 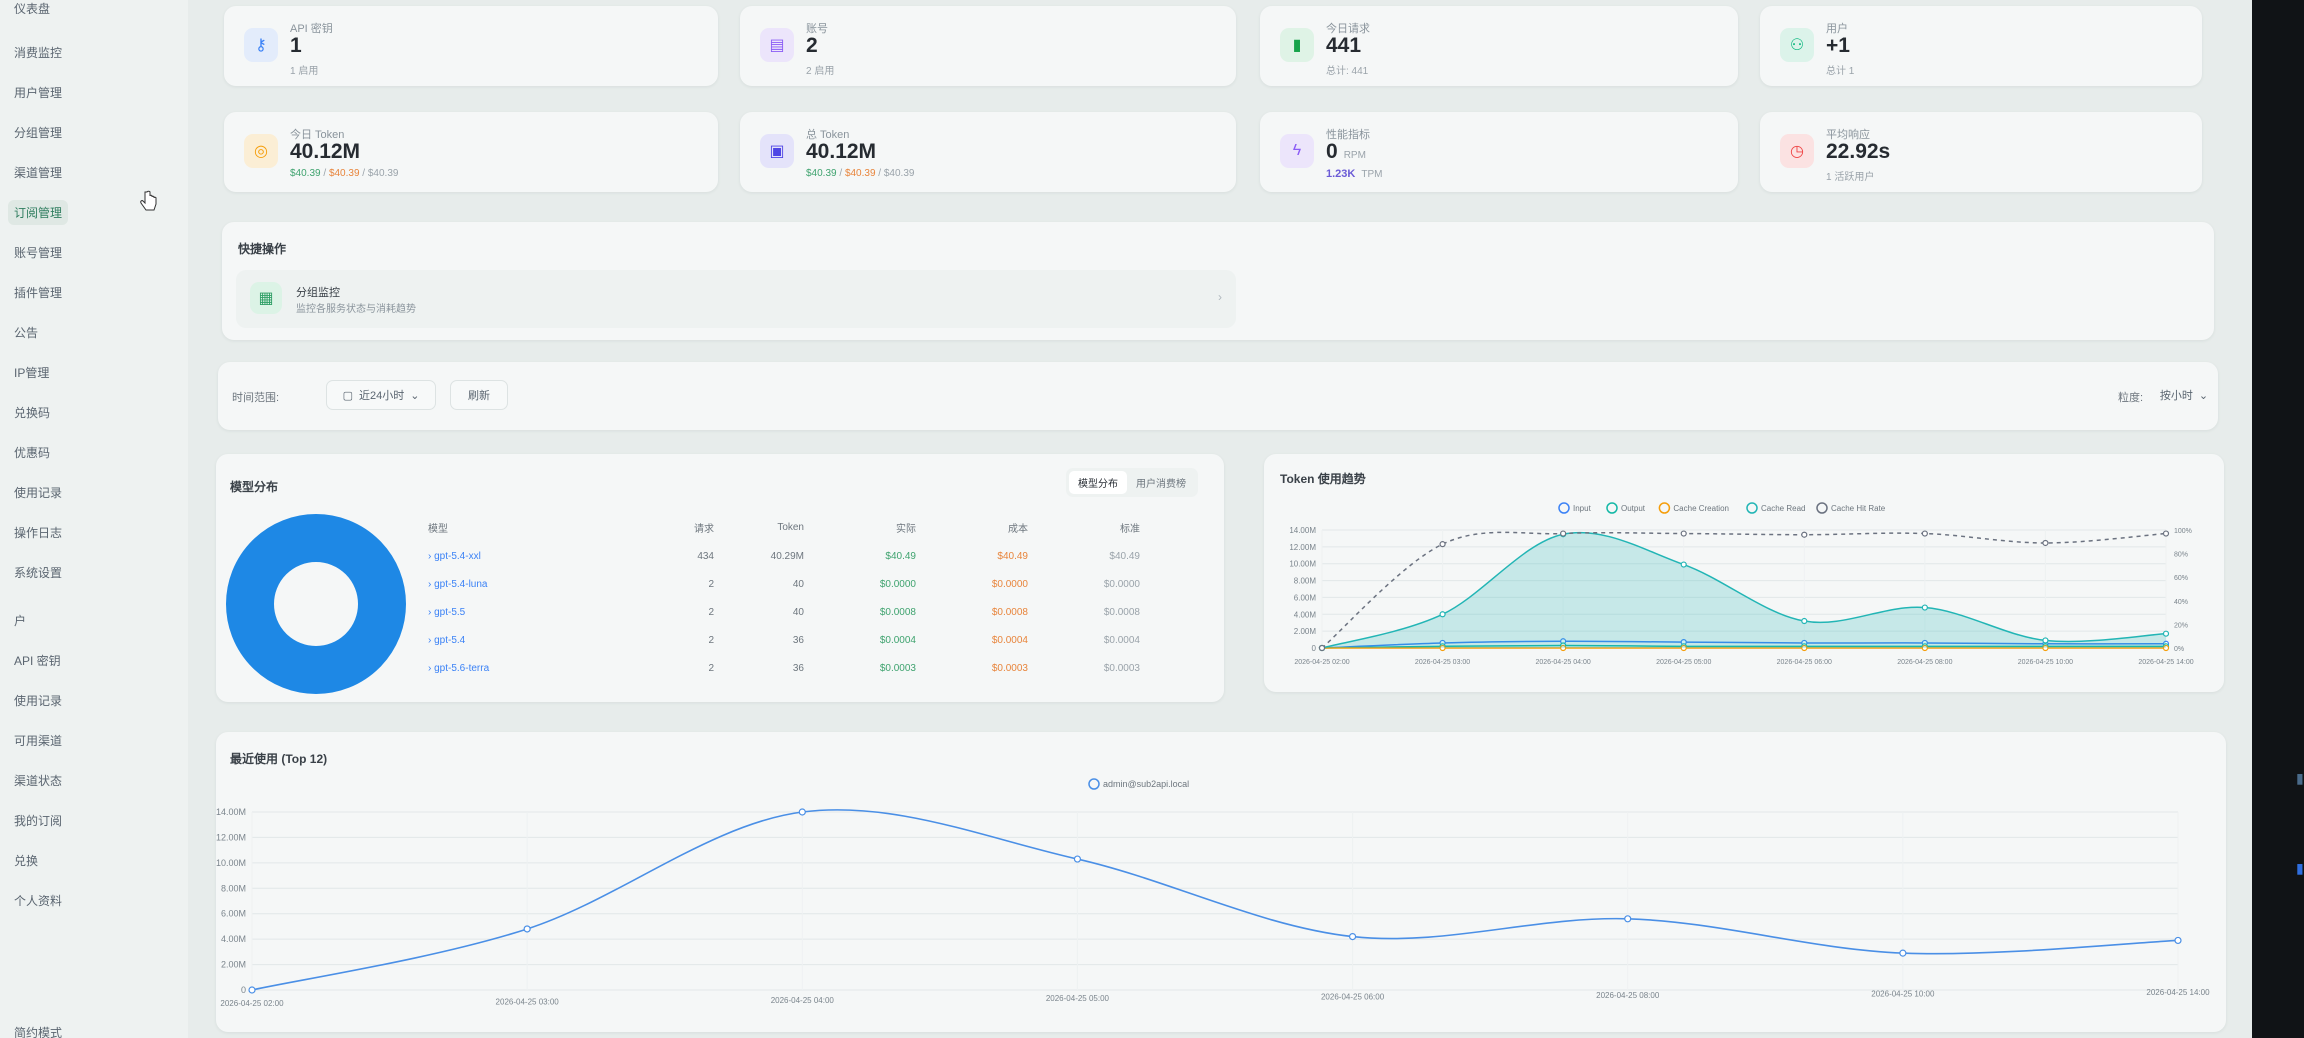 What do you see at coordinates (266, 298) in the screenshot?
I see `grid-icon: ▦` at bounding box center [266, 298].